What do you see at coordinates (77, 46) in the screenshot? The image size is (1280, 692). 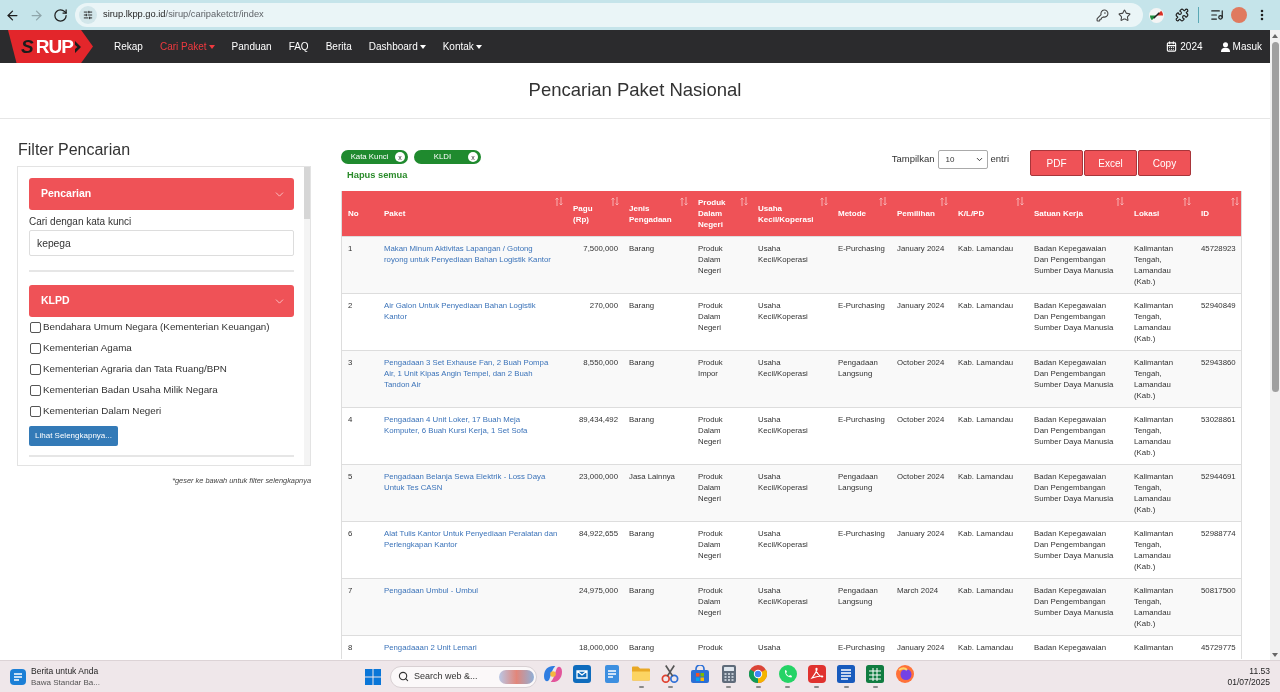 I see `logo-chevron-icon` at bounding box center [77, 46].